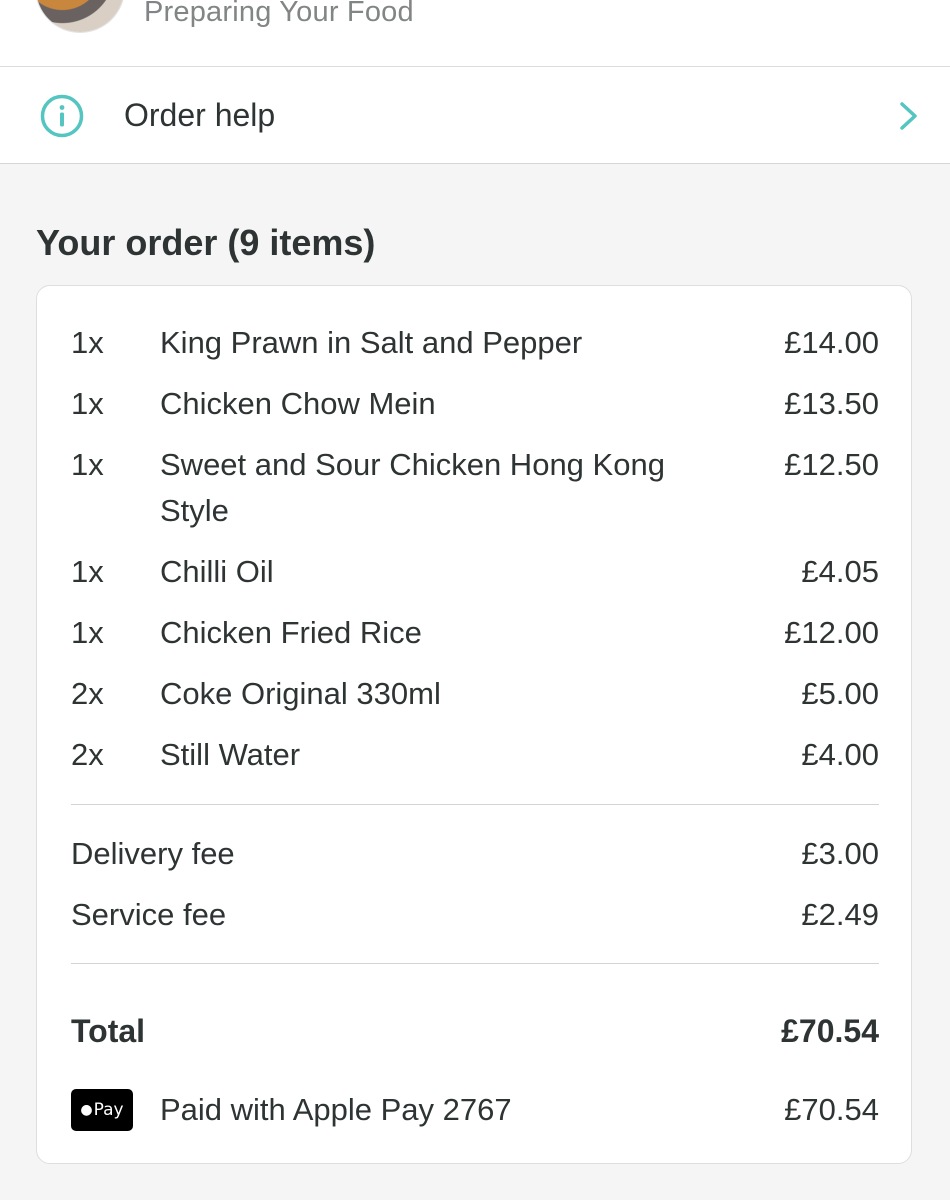 Image resolution: width=950 pixels, height=1200 pixels. Describe the element at coordinates (149, 914) in the screenshot. I see `fee-label: Service fee` at that location.